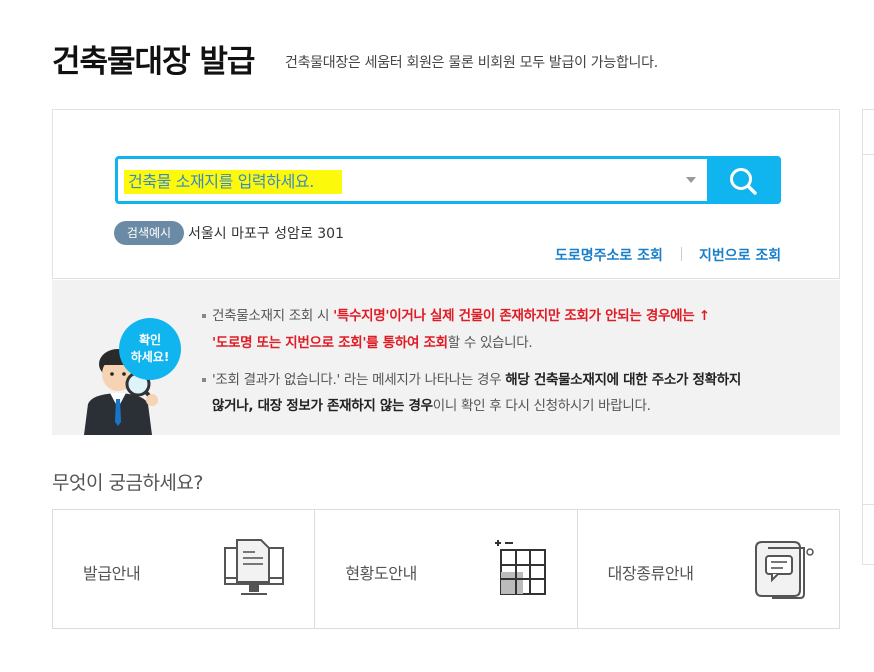 The width and height of the screenshot is (874, 672). Describe the element at coordinates (448, 180) in the screenshot. I see `address-search-input: 건축물 소재지를 입력하세요.` at that location.